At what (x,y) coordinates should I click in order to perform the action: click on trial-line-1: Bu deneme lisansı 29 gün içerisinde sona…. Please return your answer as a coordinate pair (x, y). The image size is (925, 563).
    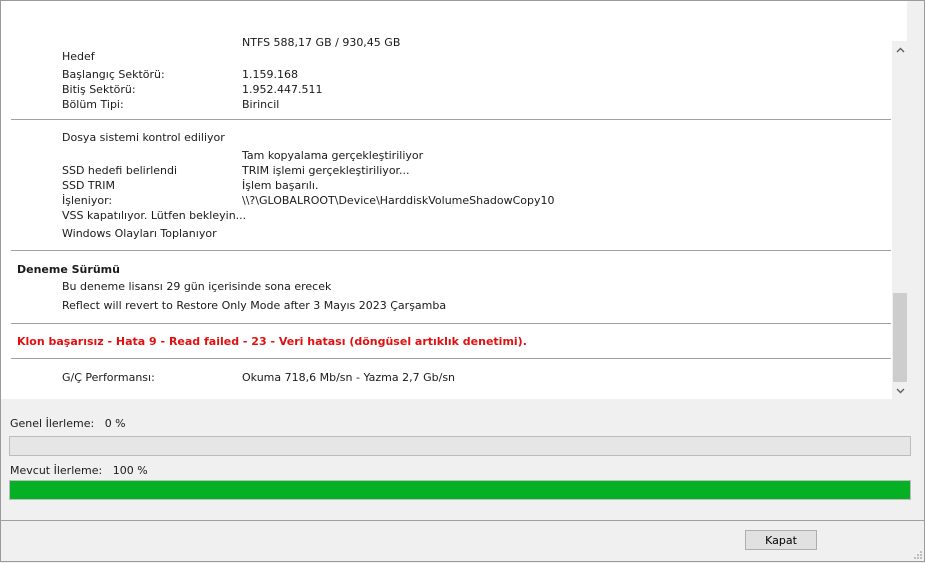
    Looking at the image, I should click on (197, 286).